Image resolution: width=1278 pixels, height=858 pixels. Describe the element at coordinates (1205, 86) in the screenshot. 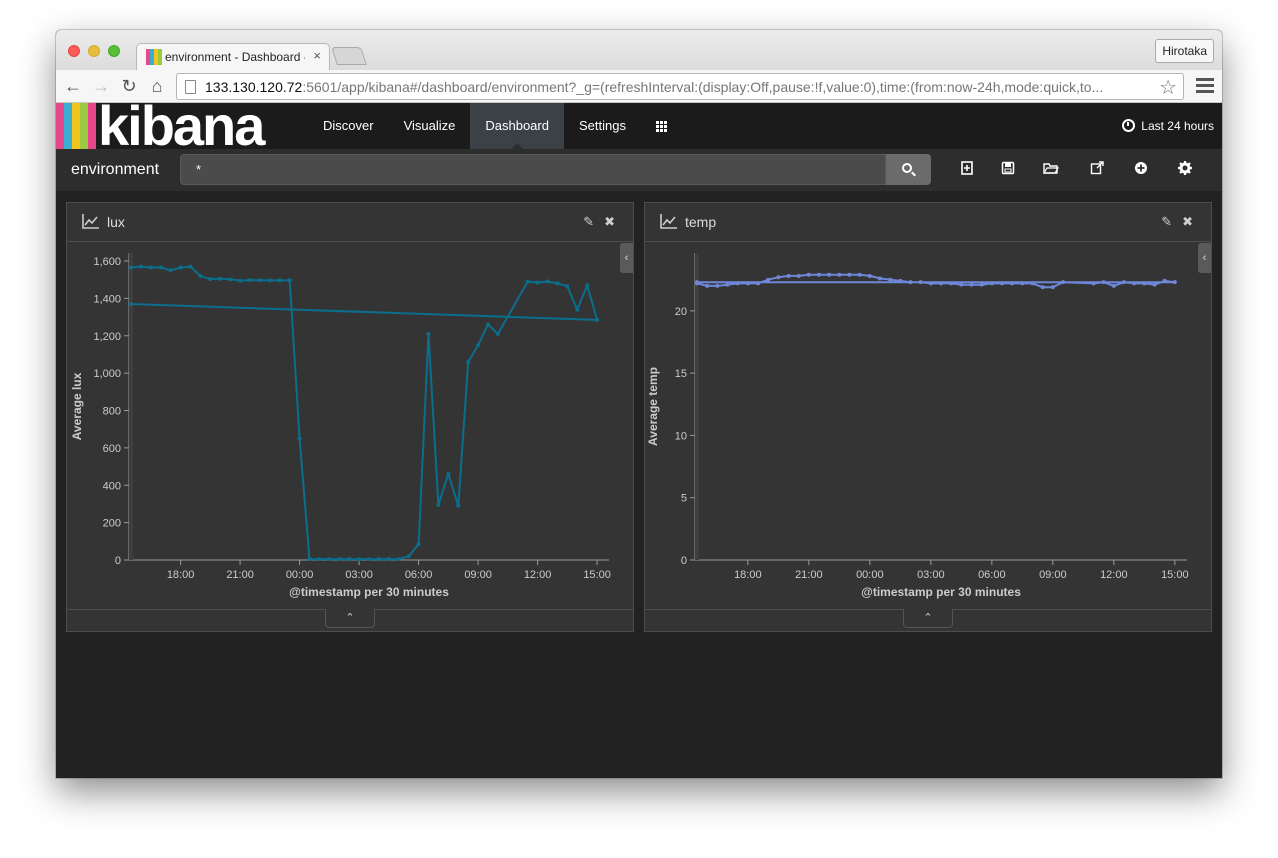

I see `browser-menu-icon` at that location.